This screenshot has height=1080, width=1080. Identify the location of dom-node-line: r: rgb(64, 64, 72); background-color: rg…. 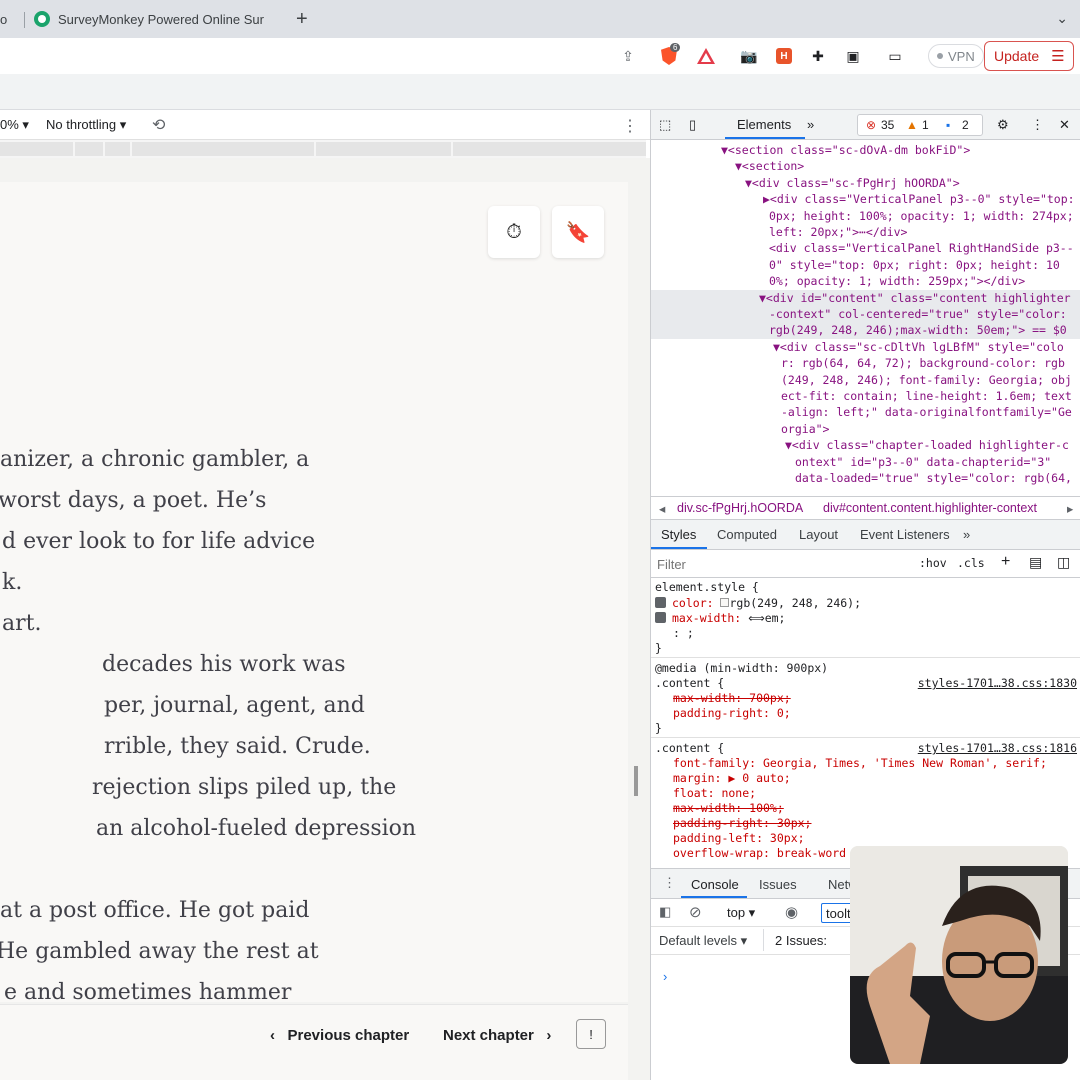
(923, 363).